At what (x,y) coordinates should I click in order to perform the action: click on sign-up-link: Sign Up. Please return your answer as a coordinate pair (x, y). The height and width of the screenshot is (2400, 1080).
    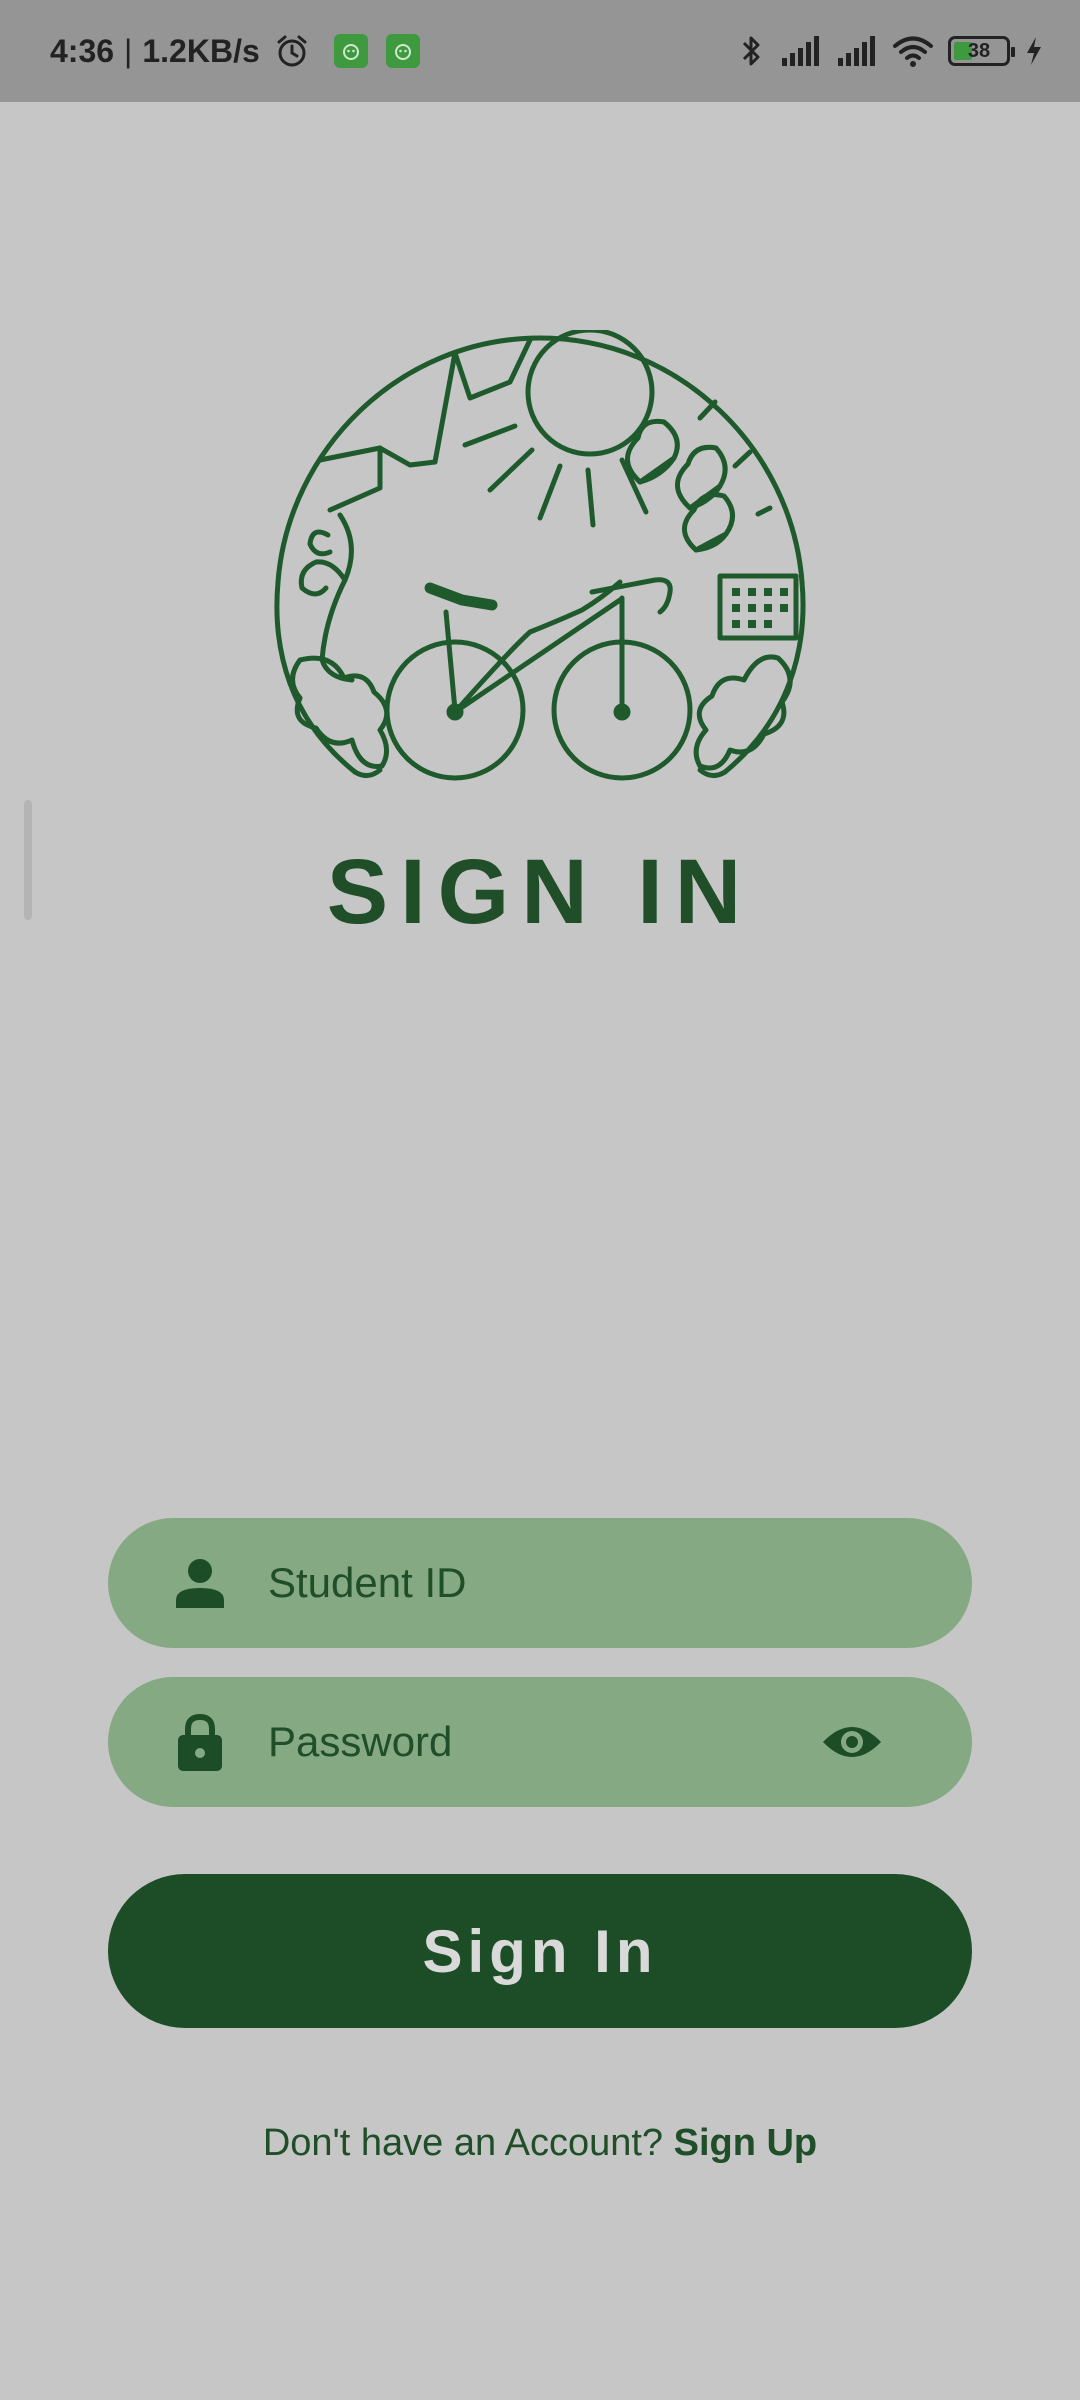
    Looking at the image, I should click on (746, 2143).